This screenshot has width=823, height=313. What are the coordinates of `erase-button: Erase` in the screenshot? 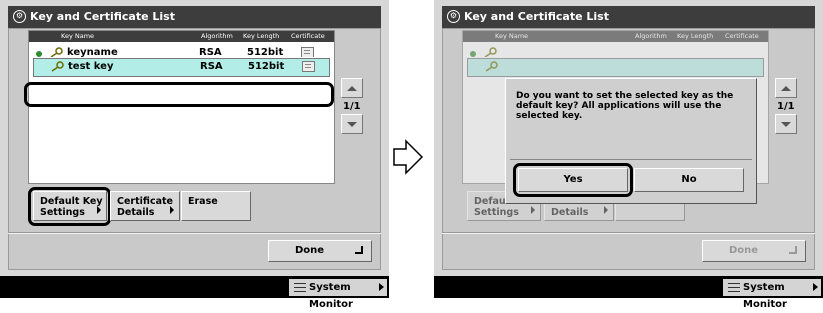 It's located at (216, 206).